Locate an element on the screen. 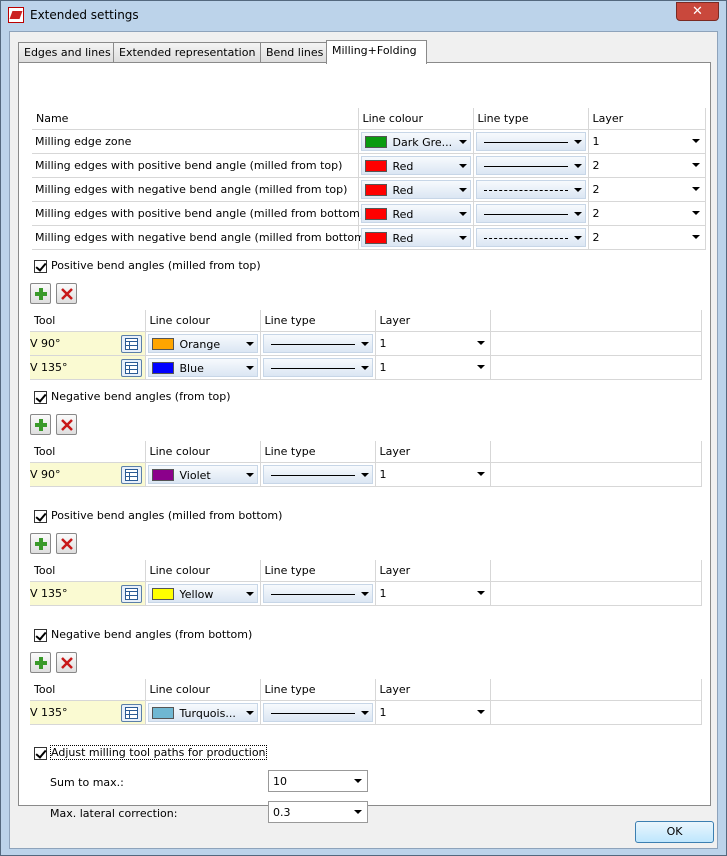 The height and width of the screenshot is (856, 727). tool-row: V 135° Yellow 1 is located at coordinates (366, 593).